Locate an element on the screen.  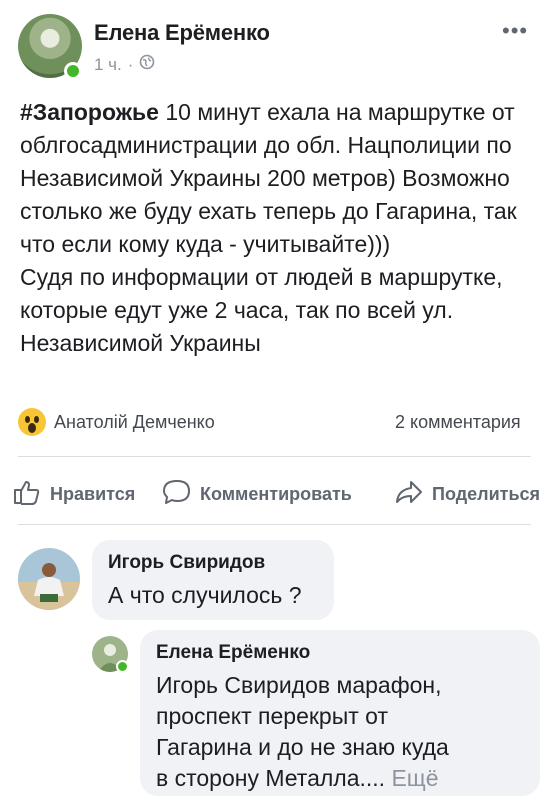
reply-online-status-dot is located at coordinates (122, 666).